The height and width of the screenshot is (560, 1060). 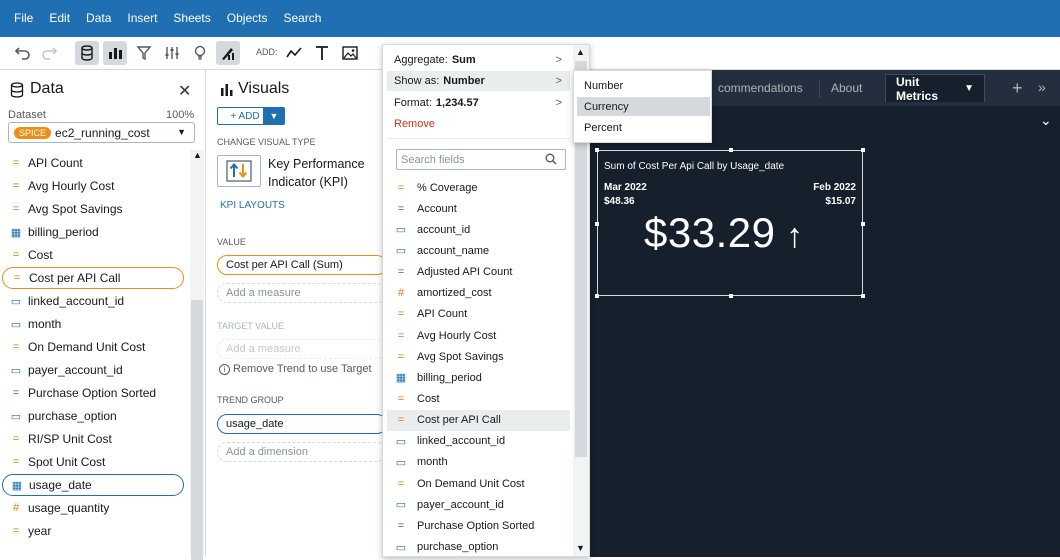 I want to click on kpi-main-value: $33.29, so click(x=710, y=232).